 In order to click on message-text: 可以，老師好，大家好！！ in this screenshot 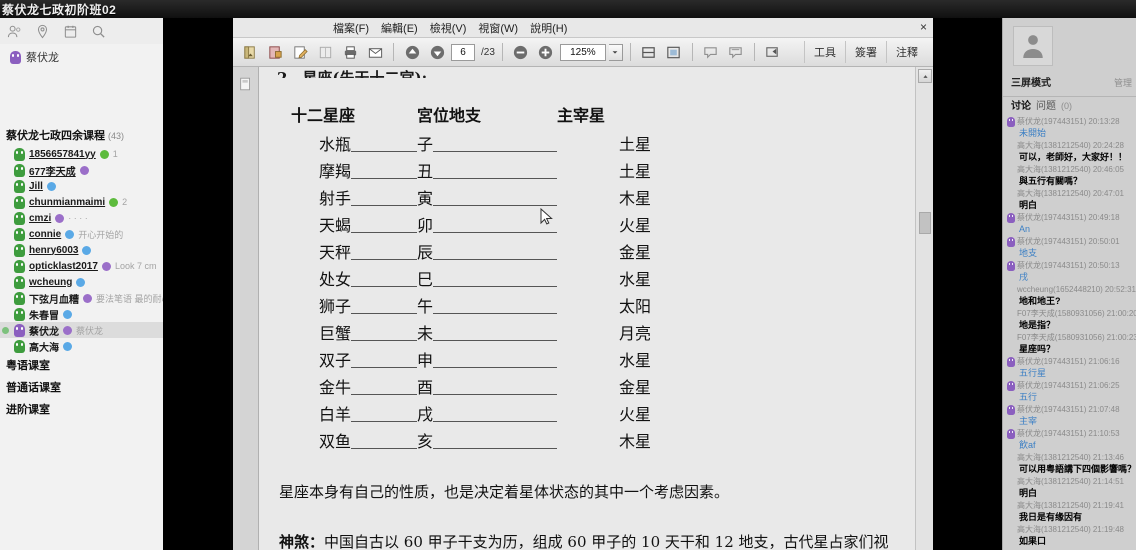, I will do `click(1073, 157)`.